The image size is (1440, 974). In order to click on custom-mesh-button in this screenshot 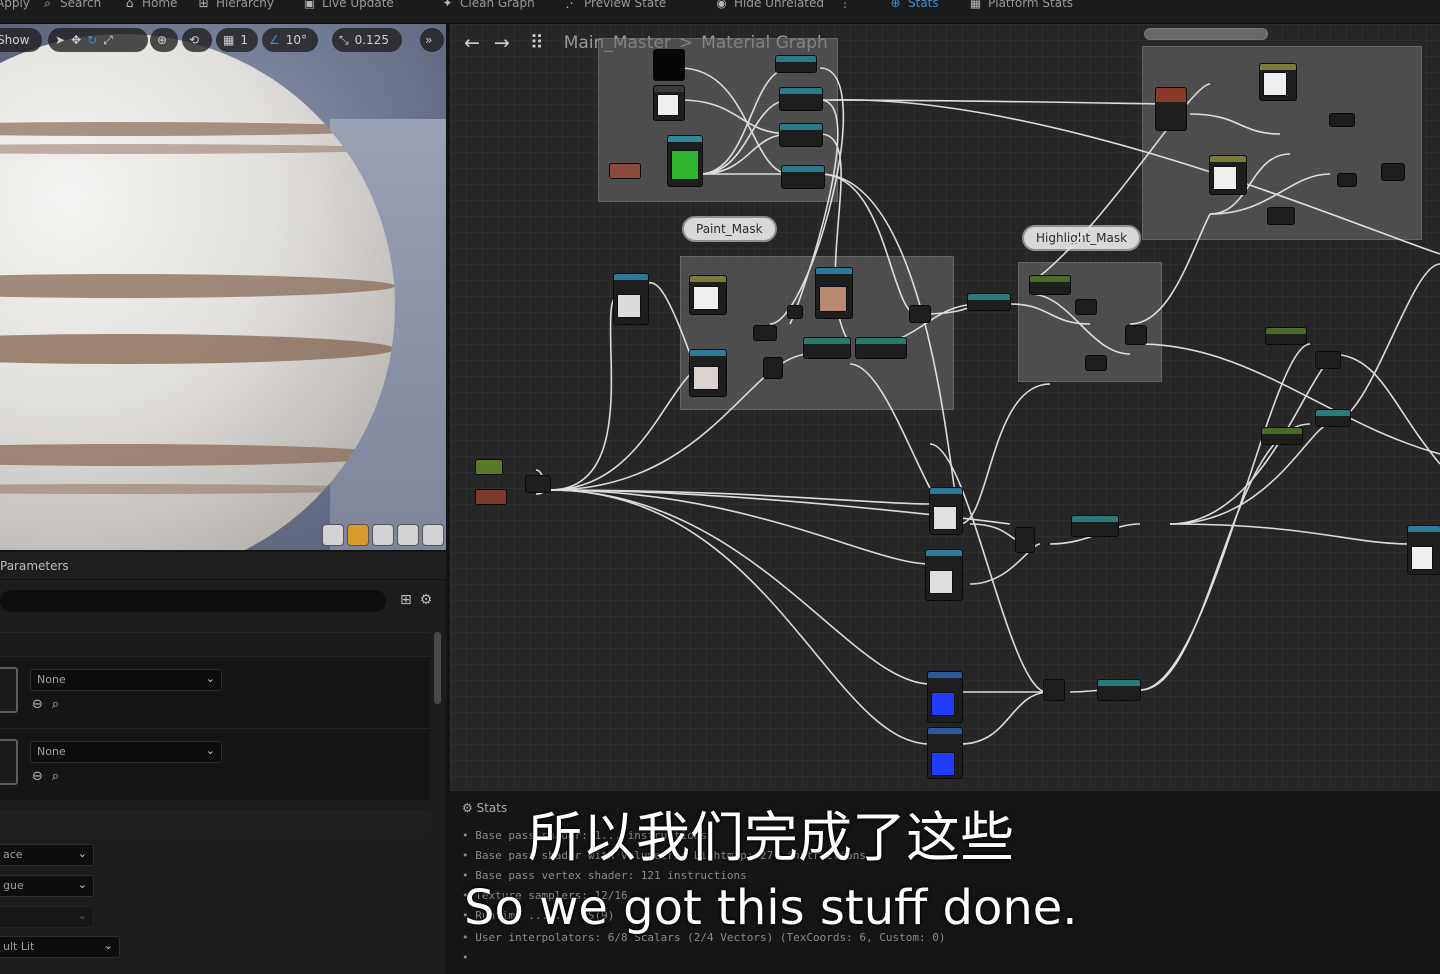, I will do `click(433, 535)`.